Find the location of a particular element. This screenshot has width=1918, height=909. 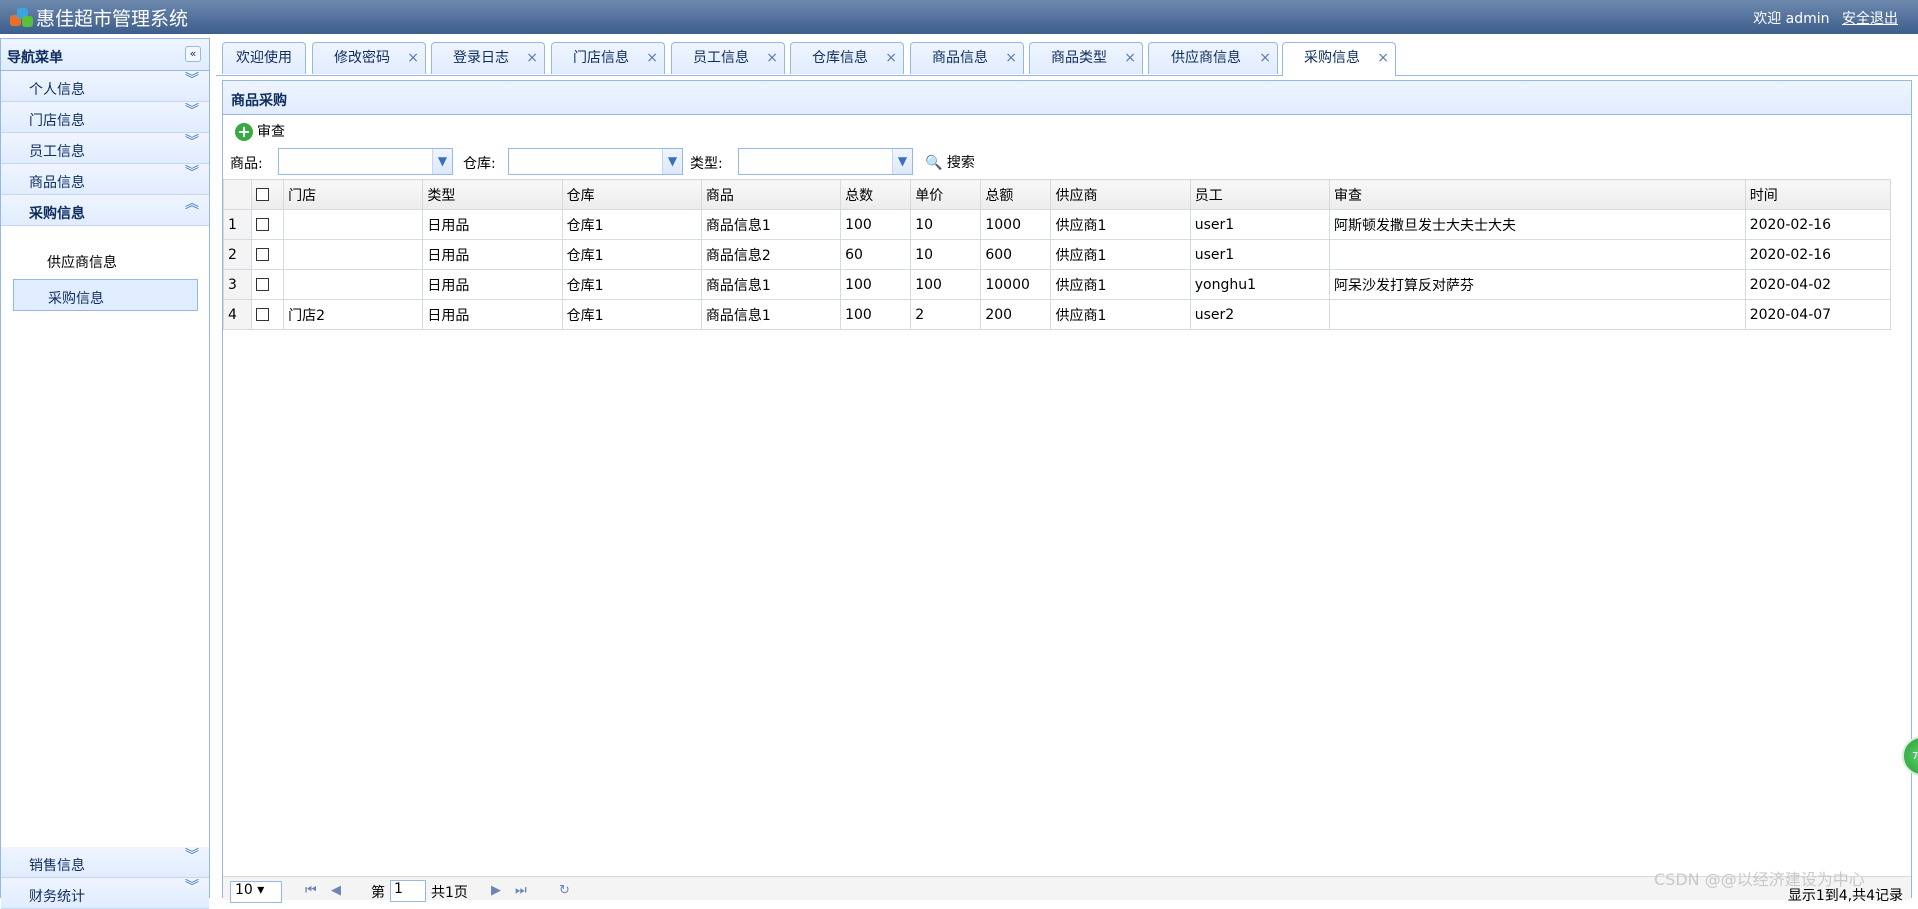

tab-product-info: 商品信息 × is located at coordinates (967, 58).